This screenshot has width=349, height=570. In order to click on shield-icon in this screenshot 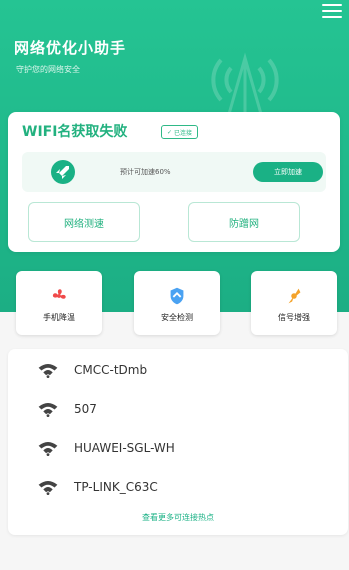, I will do `click(177, 296)`.